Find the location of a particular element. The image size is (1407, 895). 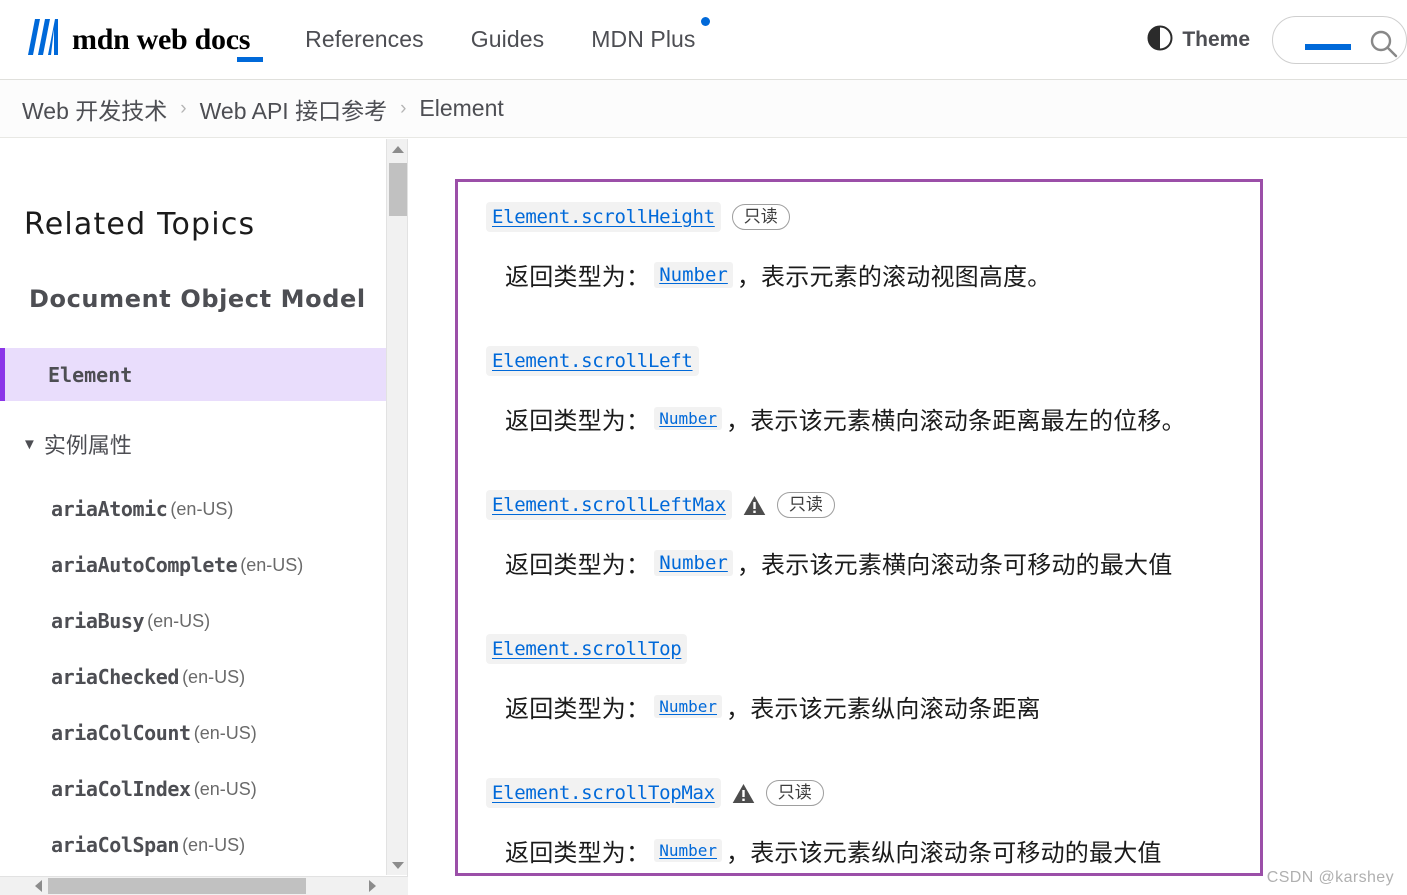

dom-group-heading: Document Object Model is located at coordinates (197, 299).